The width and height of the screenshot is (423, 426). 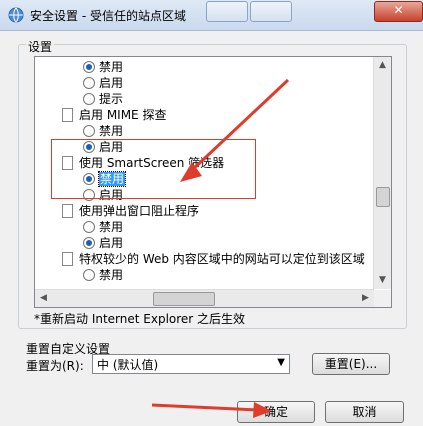 What do you see at coordinates (276, 412) in the screenshot?
I see `ok-button: 确定` at bounding box center [276, 412].